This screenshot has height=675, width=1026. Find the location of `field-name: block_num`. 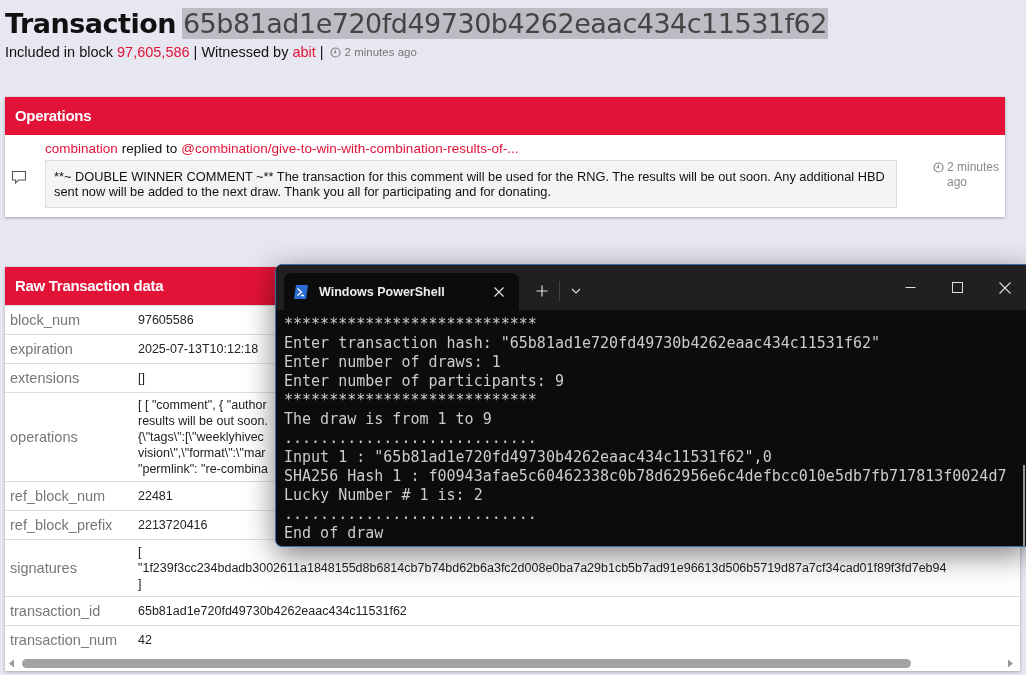

field-name: block_num is located at coordinates (45, 320).